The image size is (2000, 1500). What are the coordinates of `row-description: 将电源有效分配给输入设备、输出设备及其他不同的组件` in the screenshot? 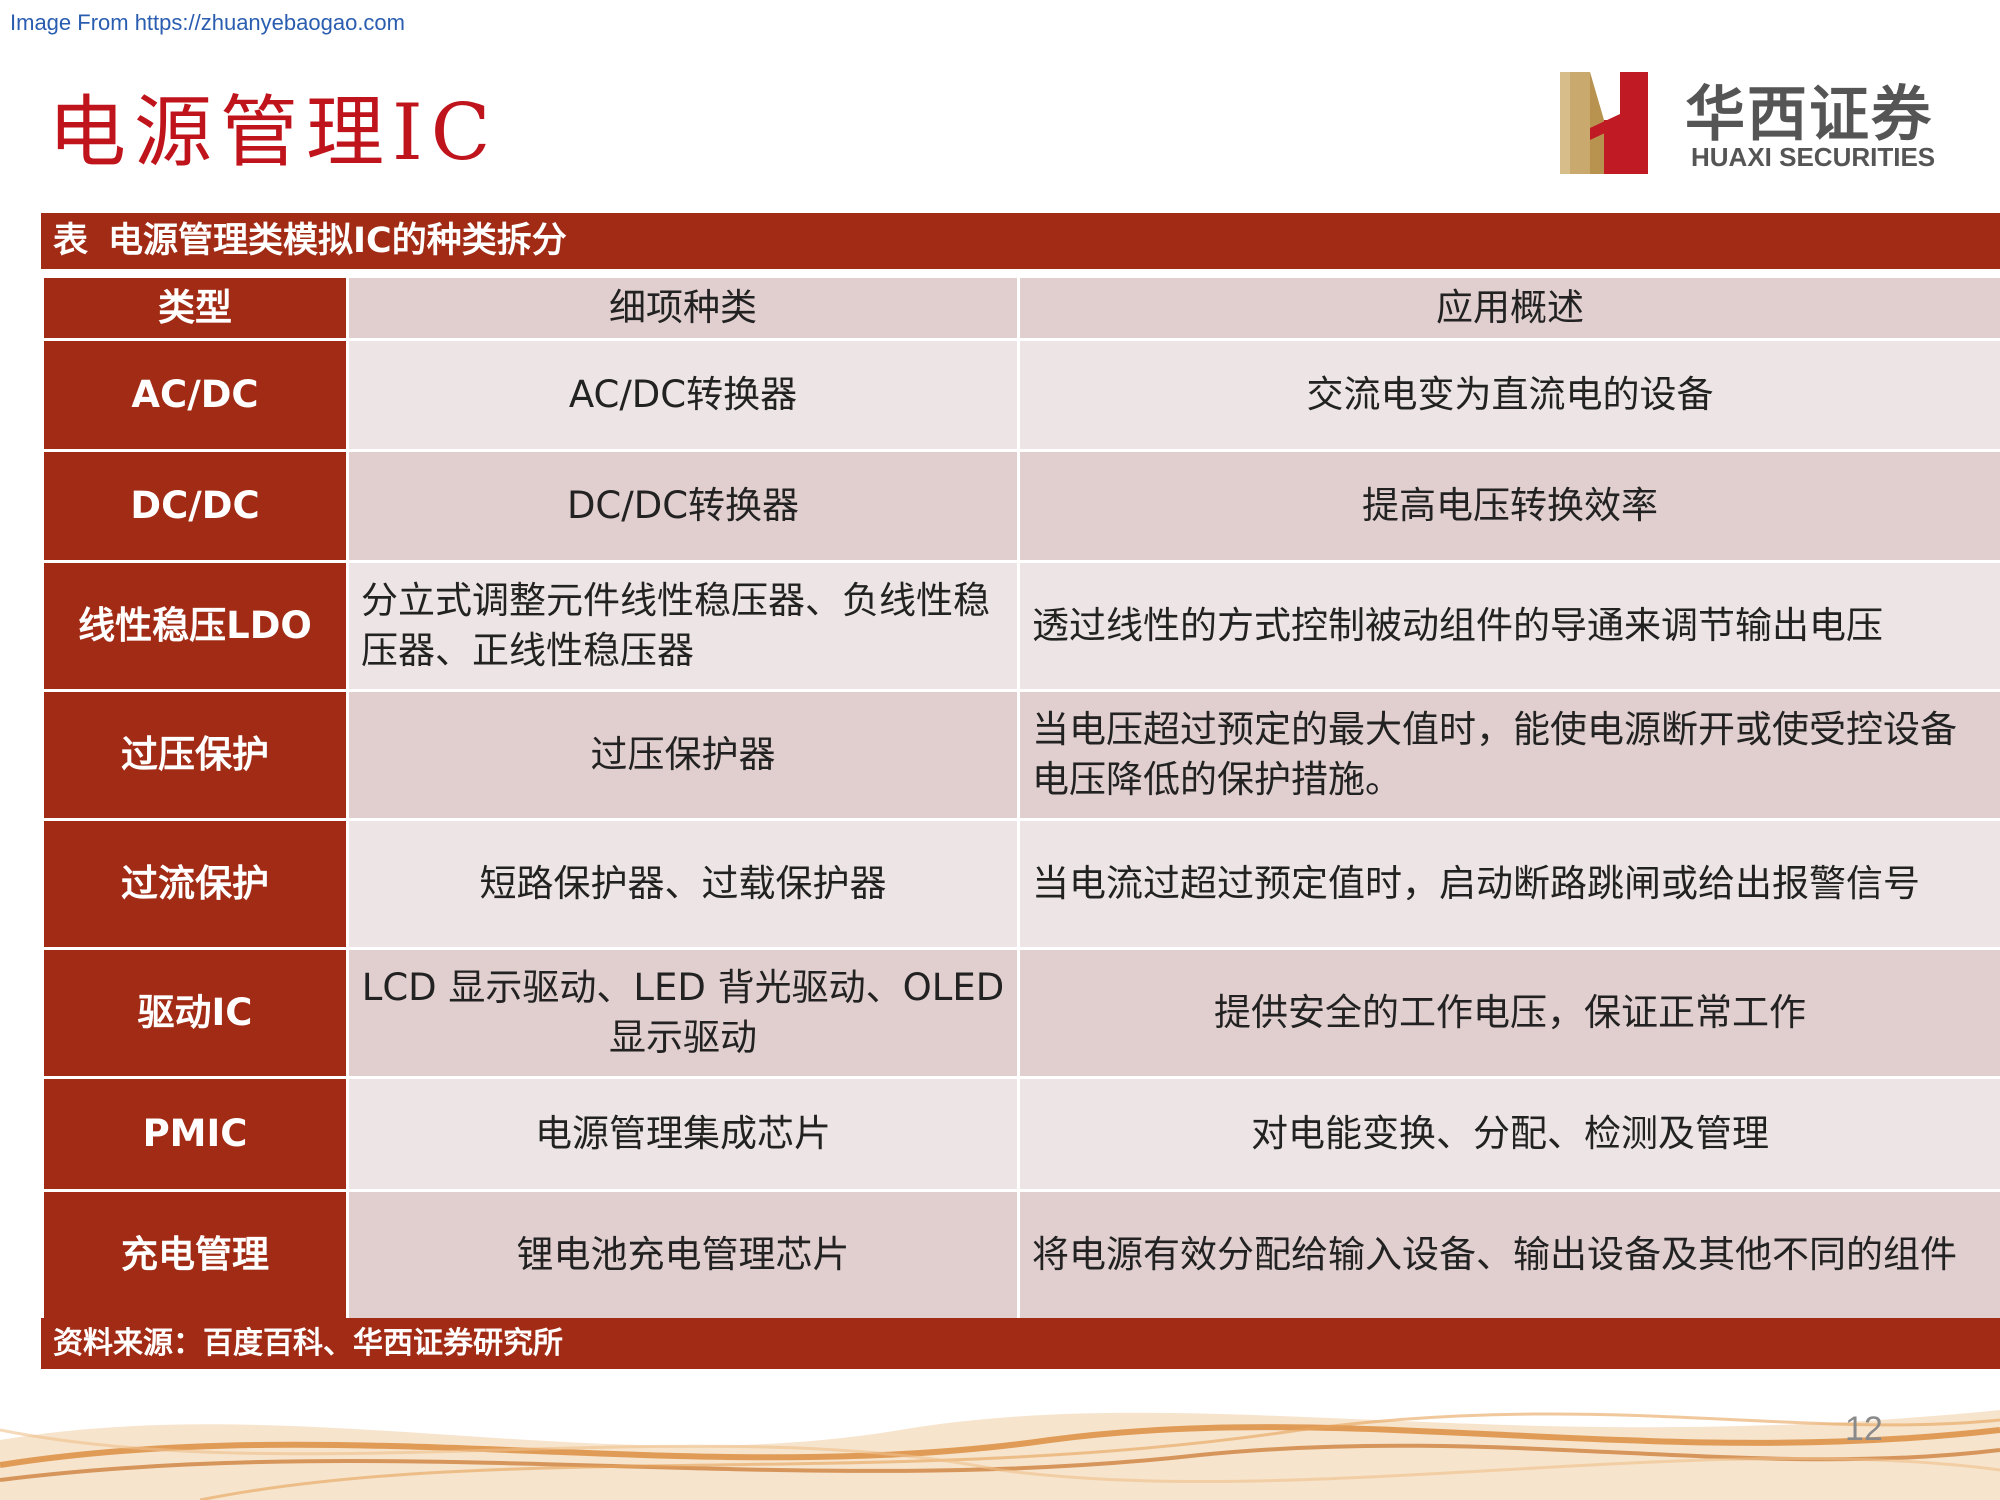 It's located at (1508, 1255).